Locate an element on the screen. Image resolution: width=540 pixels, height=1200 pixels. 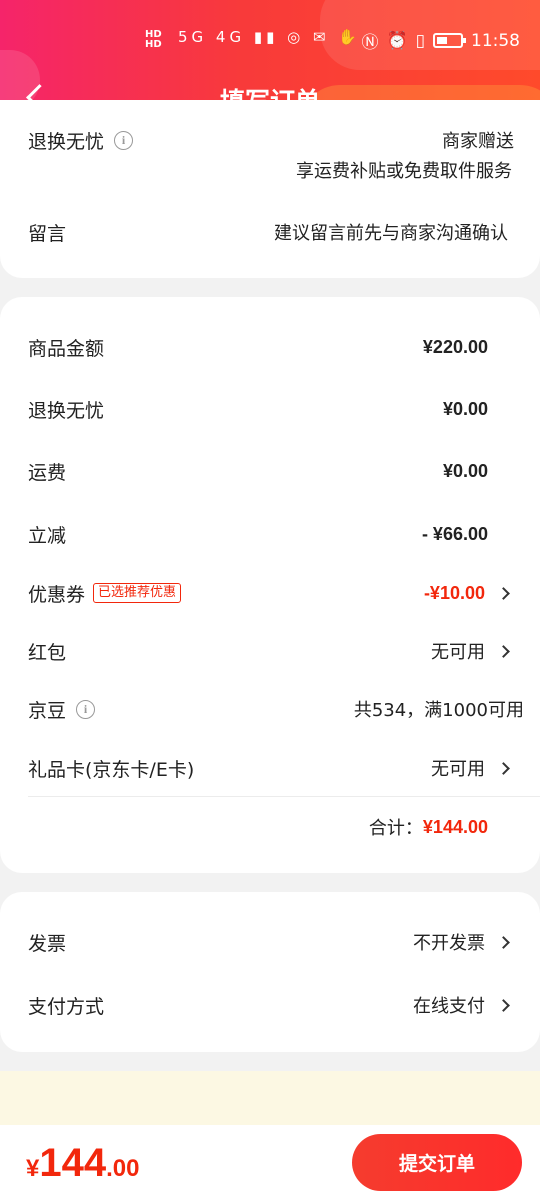
invoice-payment-card: 发票 不开发票 支付方式 在线支付 is located at coordinates (270, 972).